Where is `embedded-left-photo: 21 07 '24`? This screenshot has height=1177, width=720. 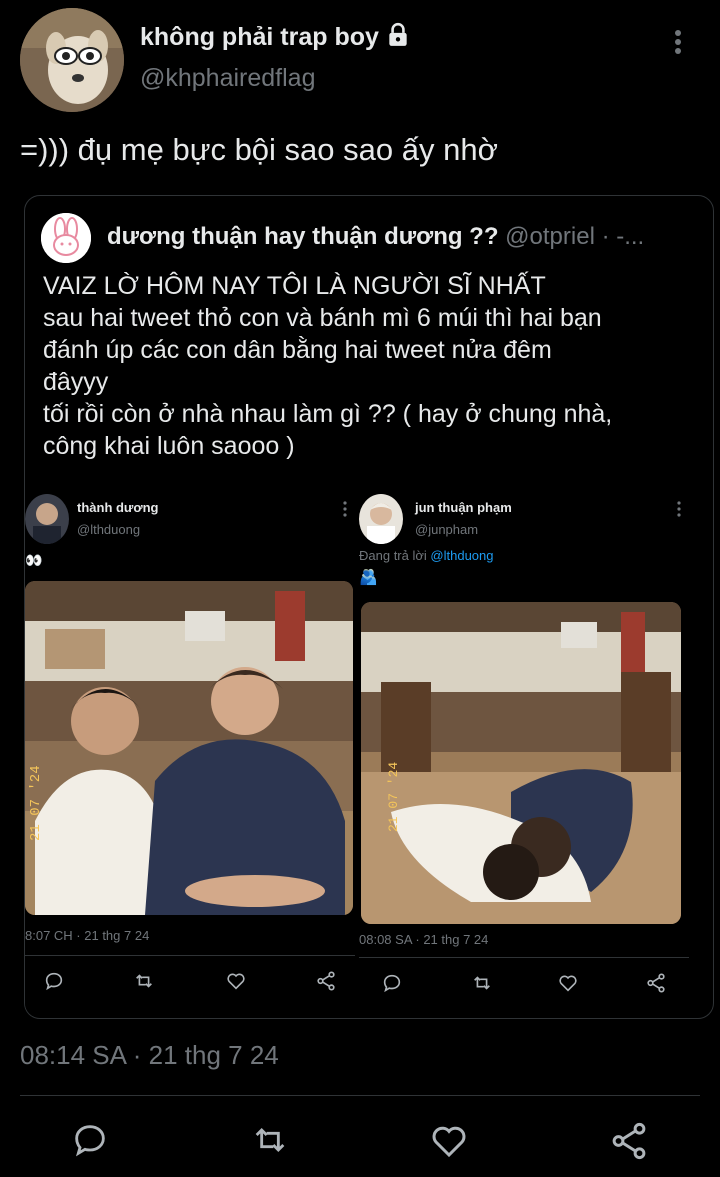 embedded-left-photo: 21 07 '24 is located at coordinates (189, 748).